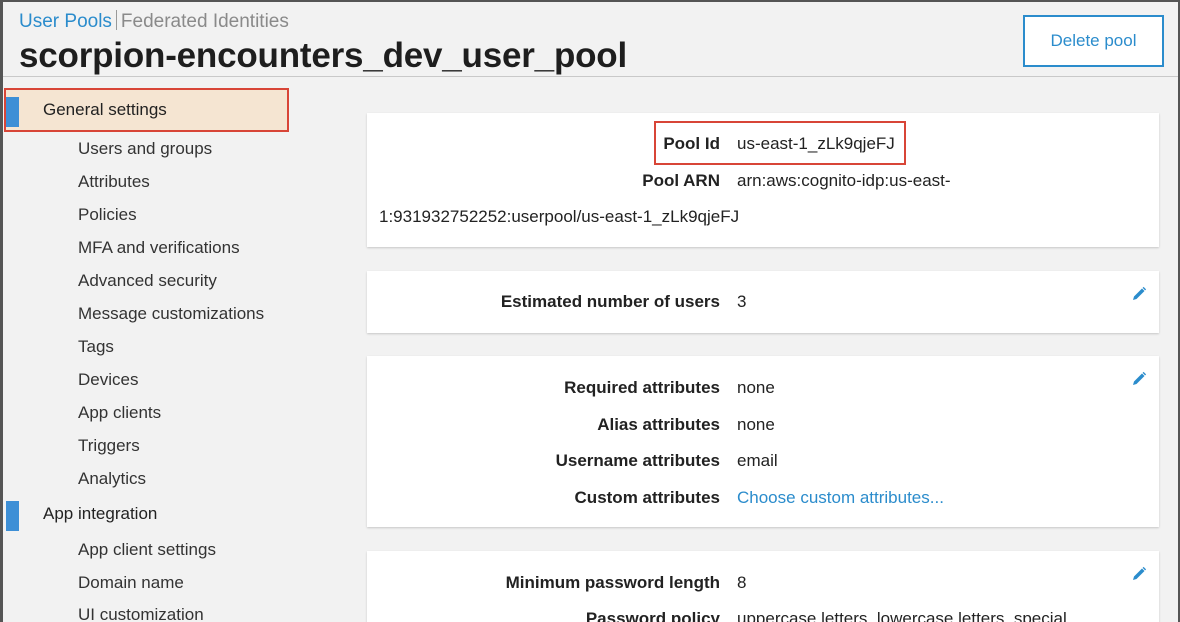  What do you see at coordinates (647, 497) in the screenshot?
I see `custom-attributes-label: Custom attributes` at bounding box center [647, 497].